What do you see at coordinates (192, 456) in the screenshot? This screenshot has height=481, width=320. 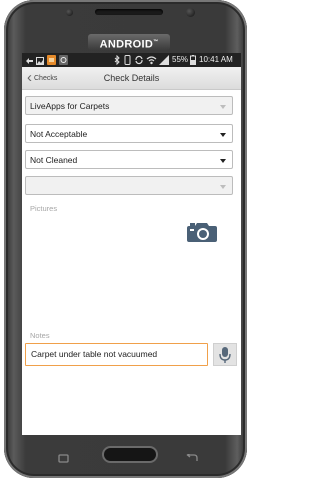 I see `back-icon` at bounding box center [192, 456].